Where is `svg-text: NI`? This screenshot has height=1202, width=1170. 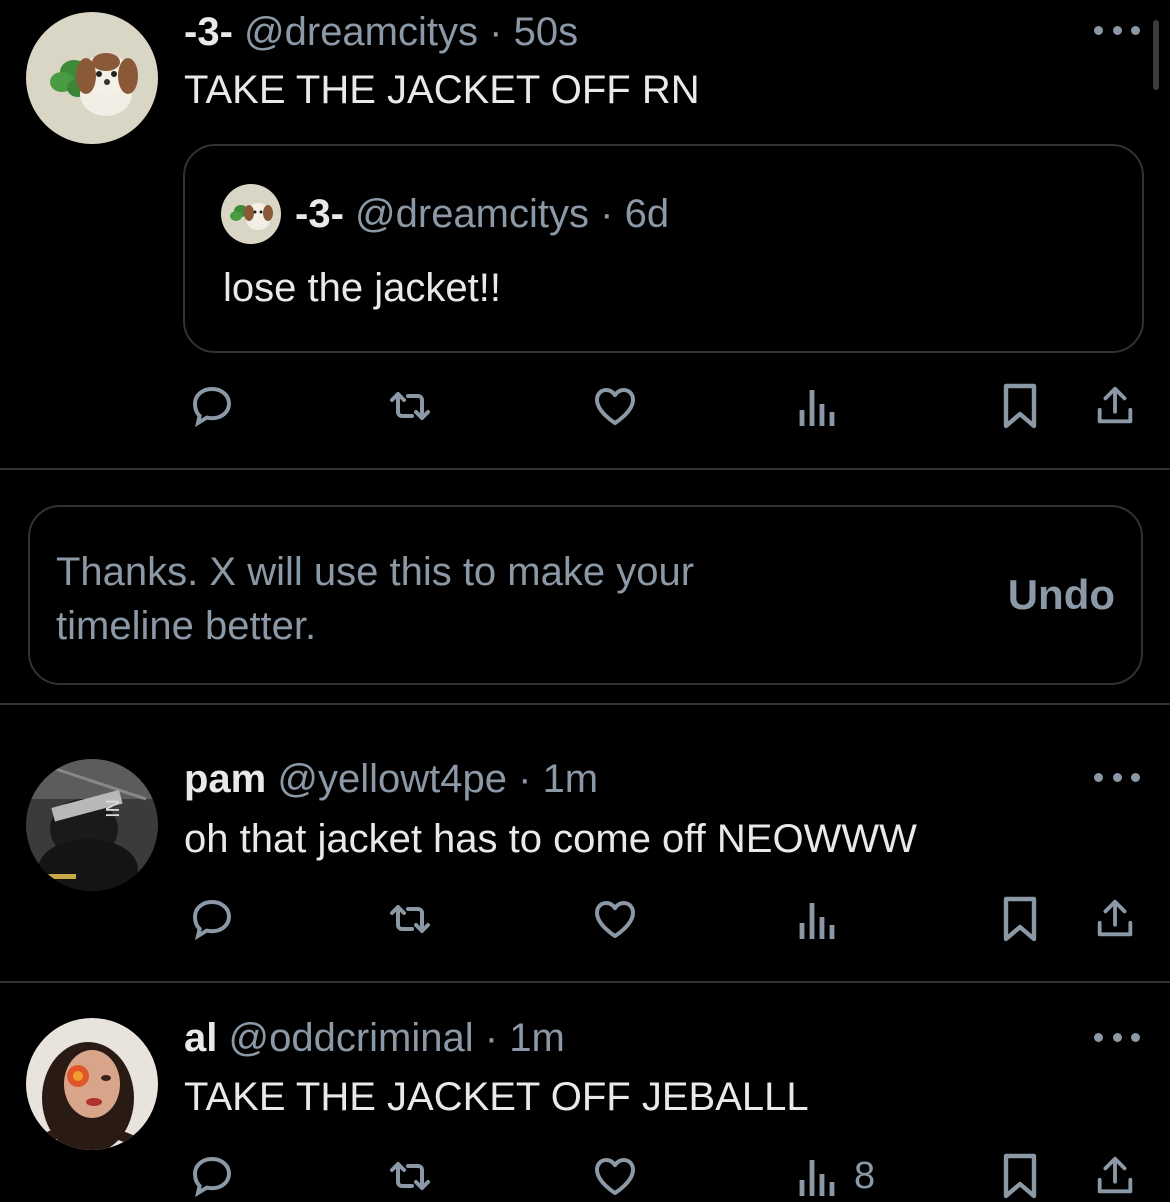 svg-text: NI is located at coordinates (111, 808).